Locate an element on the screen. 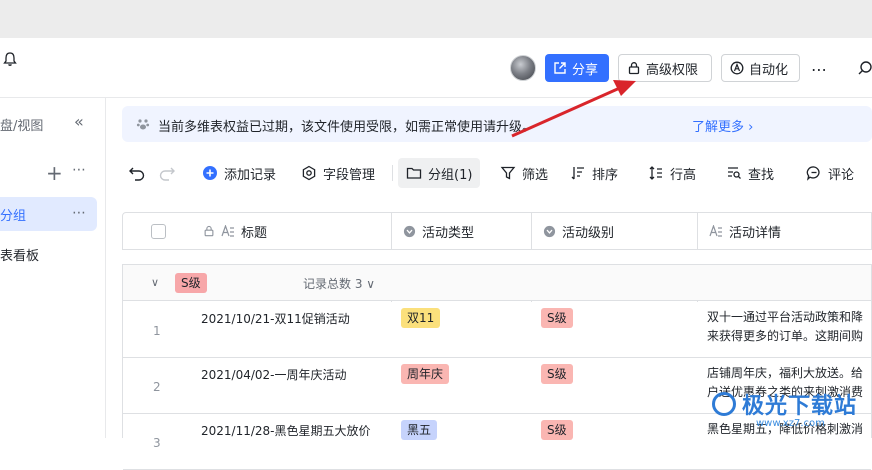  column-title-label: 标题 is located at coordinates (254, 233).